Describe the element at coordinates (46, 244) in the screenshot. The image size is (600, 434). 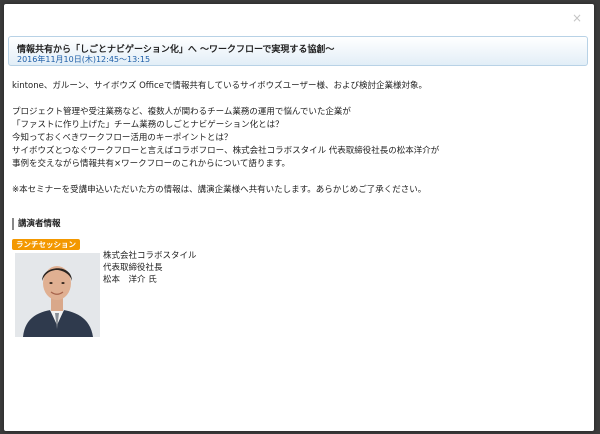
I see `session-badge: ランチセッション` at that location.